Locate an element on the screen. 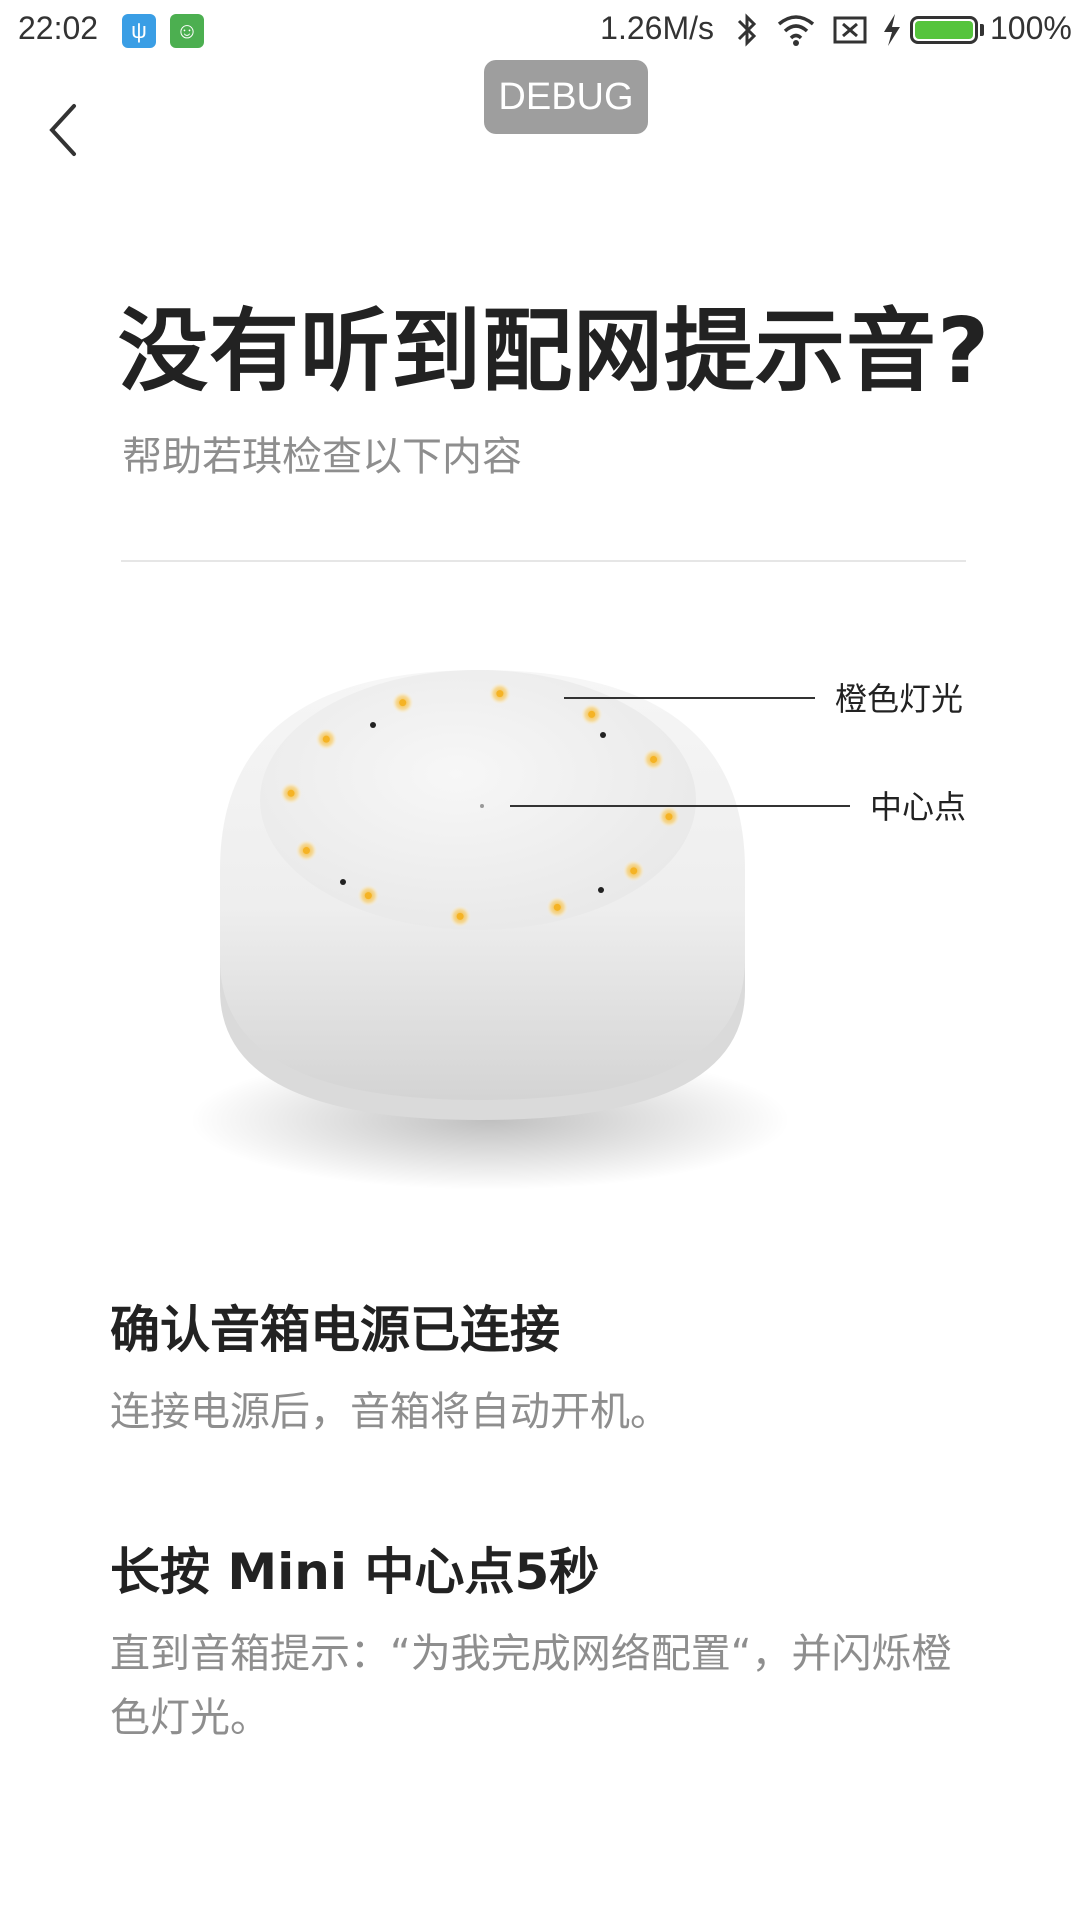  speaker-top is located at coordinates (478, 800).